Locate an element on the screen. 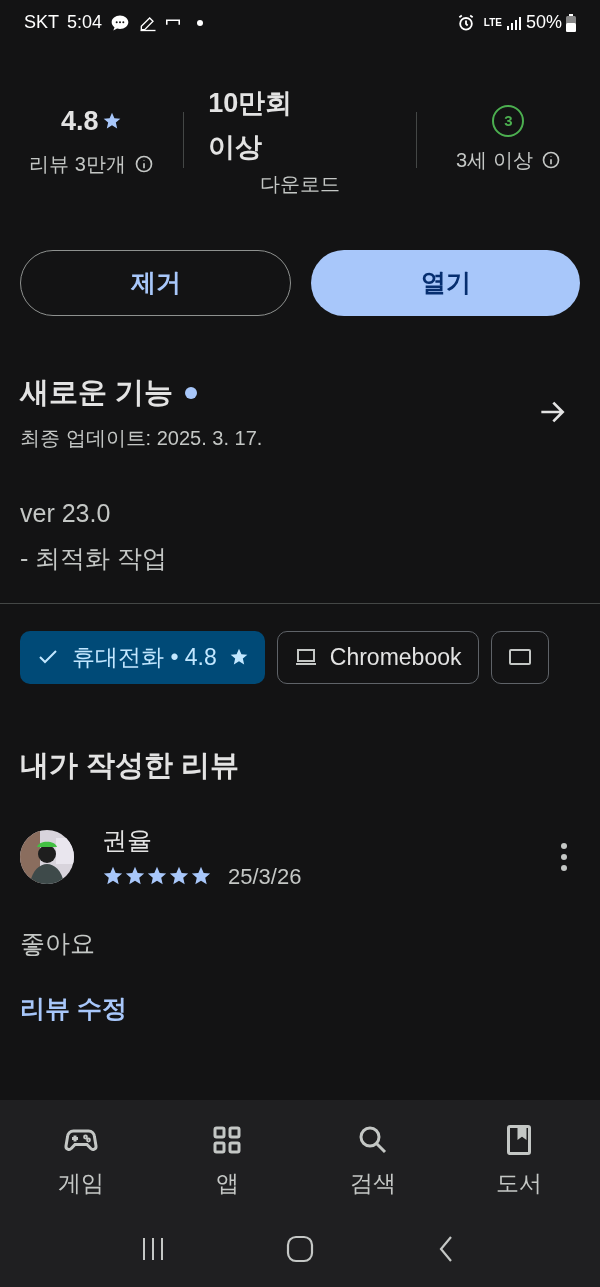  review-count: 리뷰 3만개 is located at coordinates (77, 165).